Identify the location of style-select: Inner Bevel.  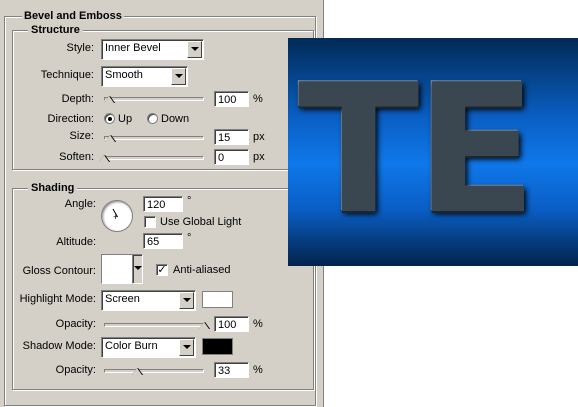
(152, 49).